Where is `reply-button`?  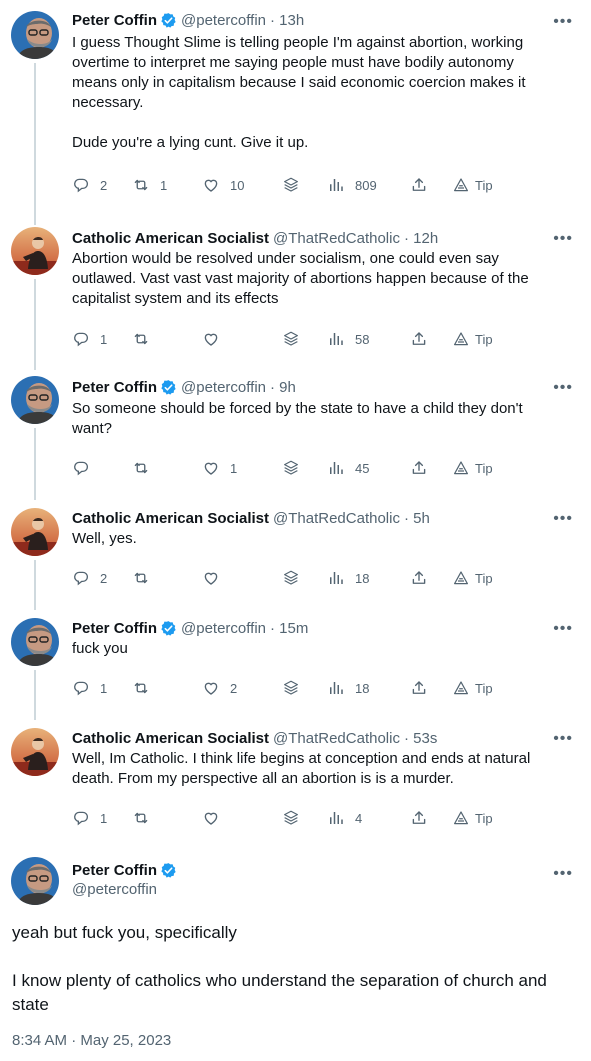
reply-button is located at coordinates (86, 468).